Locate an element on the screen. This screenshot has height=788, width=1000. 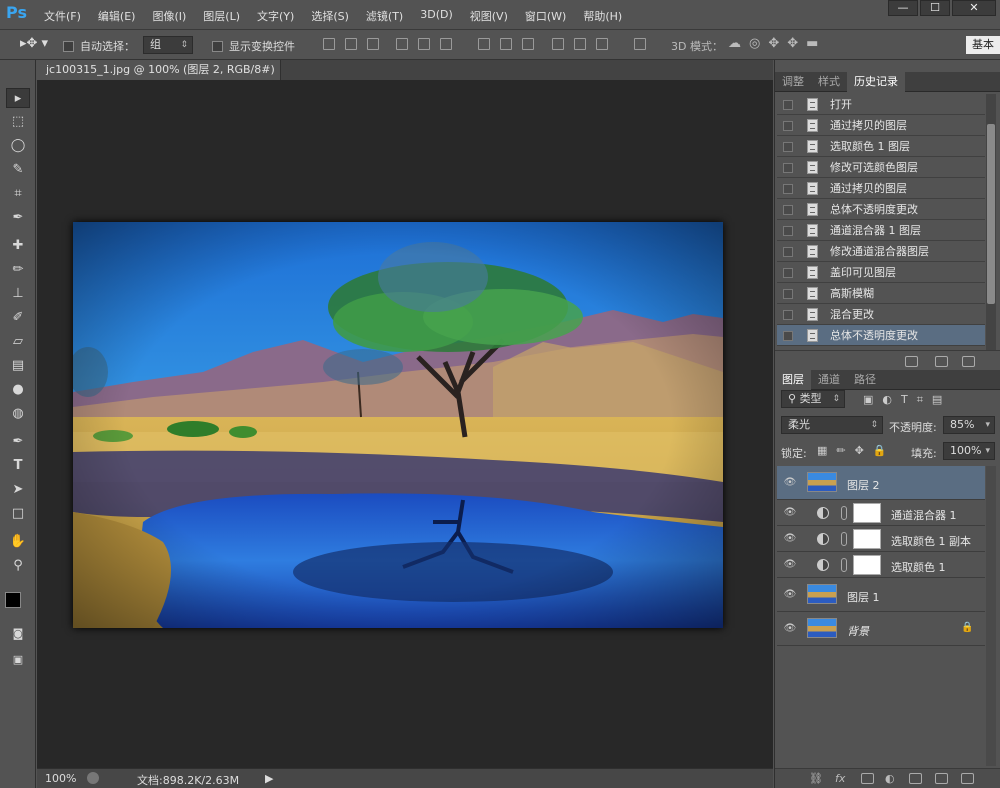
path-selection-tool-icon: ➤ is located at coordinates (18, 490).